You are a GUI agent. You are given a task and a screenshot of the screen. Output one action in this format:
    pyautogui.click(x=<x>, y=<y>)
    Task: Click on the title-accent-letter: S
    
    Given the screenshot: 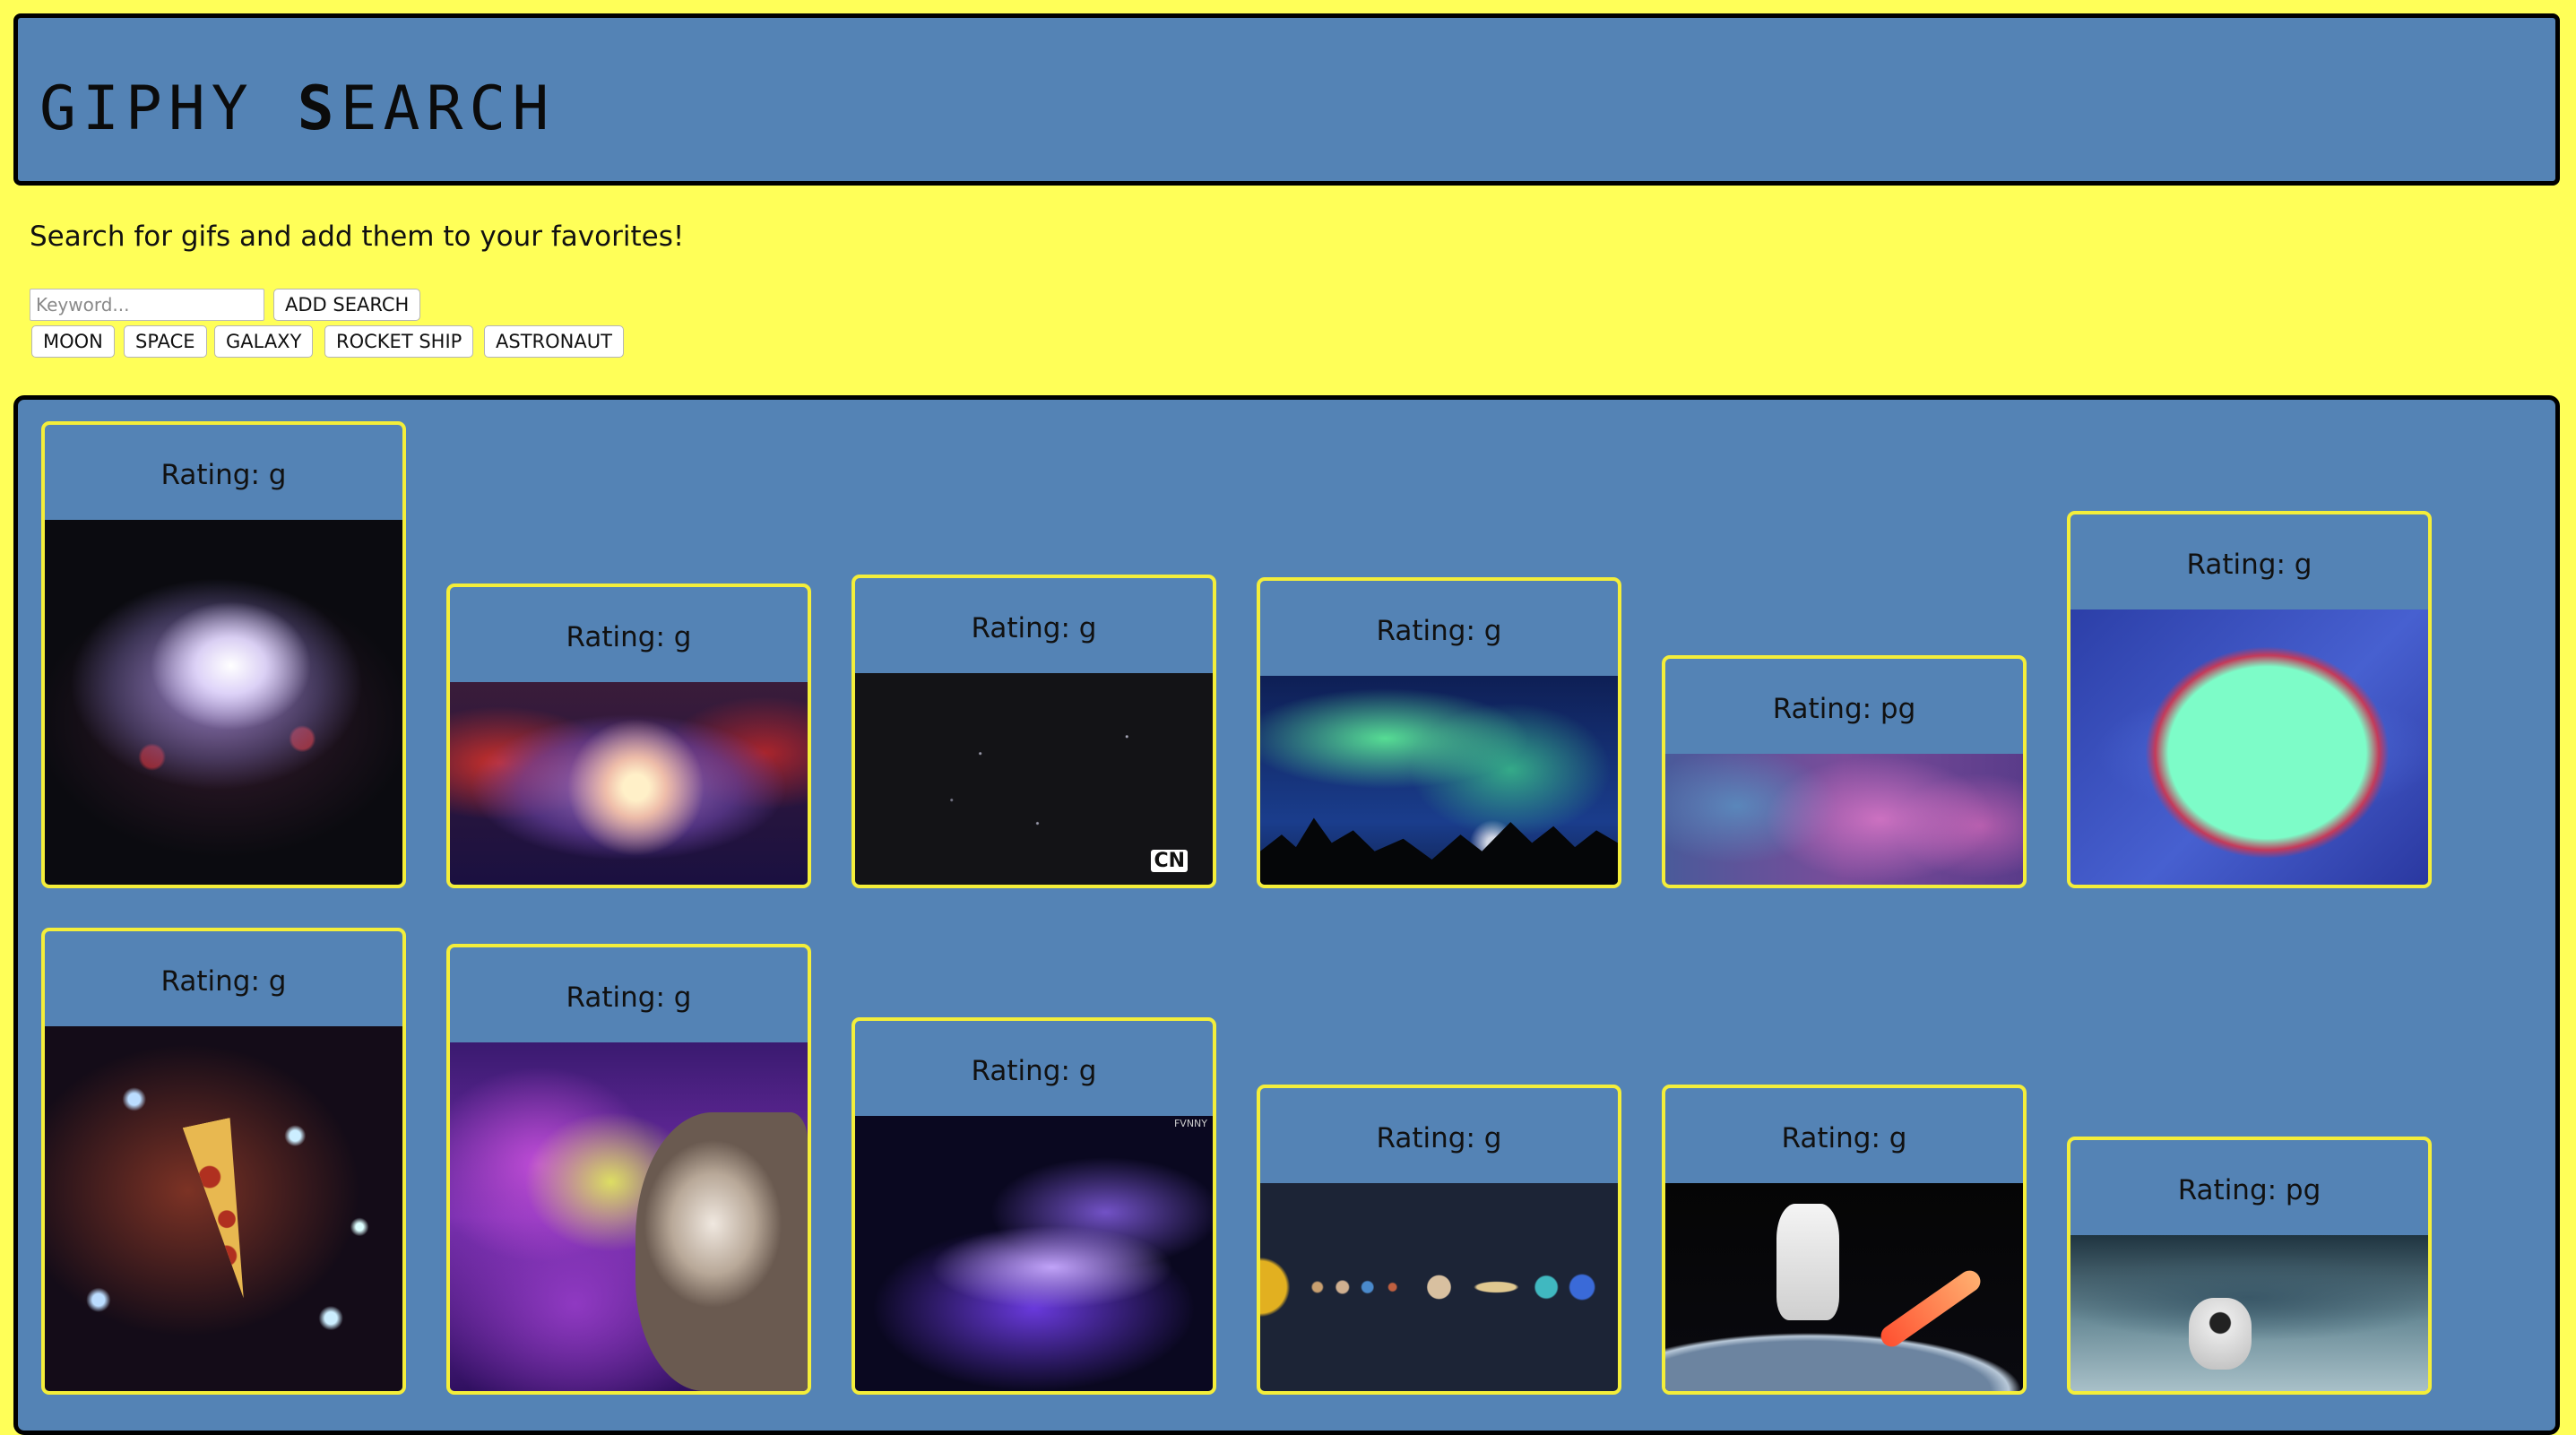 What is the action you would take?
    pyautogui.click(x=319, y=108)
    